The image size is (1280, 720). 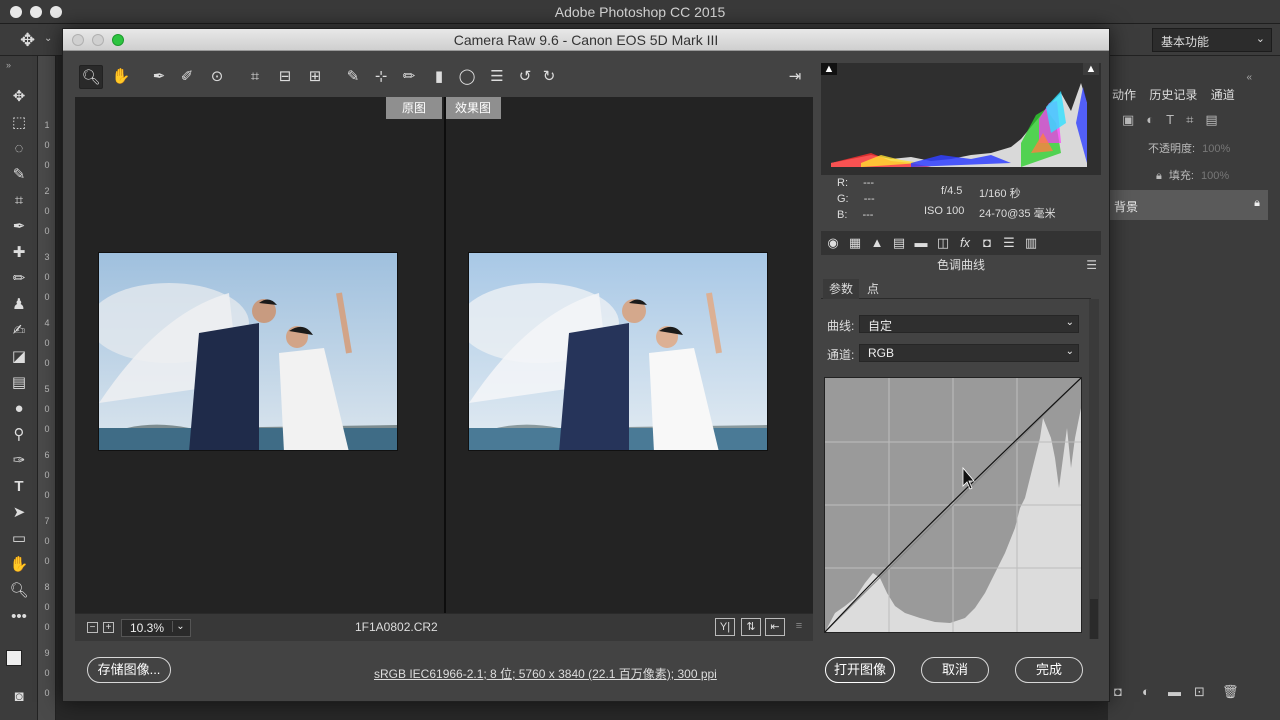 What do you see at coordinates (921, 243) in the screenshot?
I see `split-toning-panel-icon: ▬` at bounding box center [921, 243].